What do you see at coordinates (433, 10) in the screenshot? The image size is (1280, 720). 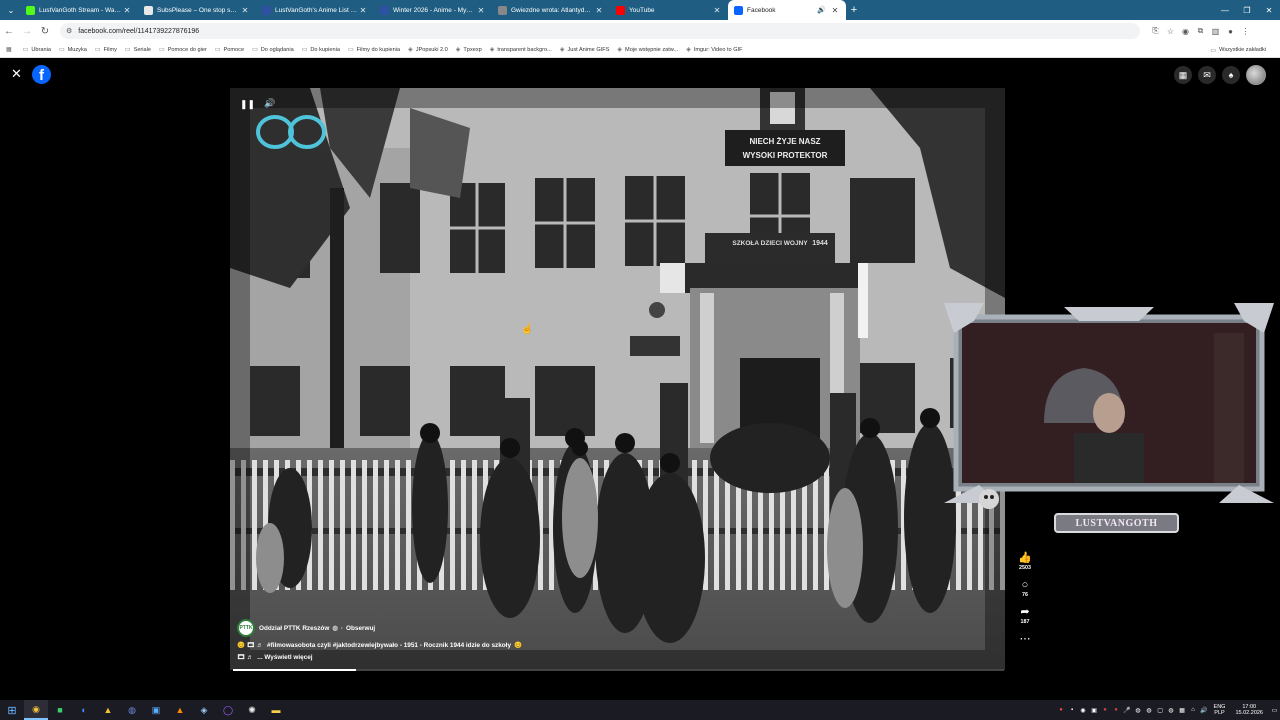 I see `browser-tab: Winter 2026 - Anime - MyAnim ✕` at bounding box center [433, 10].